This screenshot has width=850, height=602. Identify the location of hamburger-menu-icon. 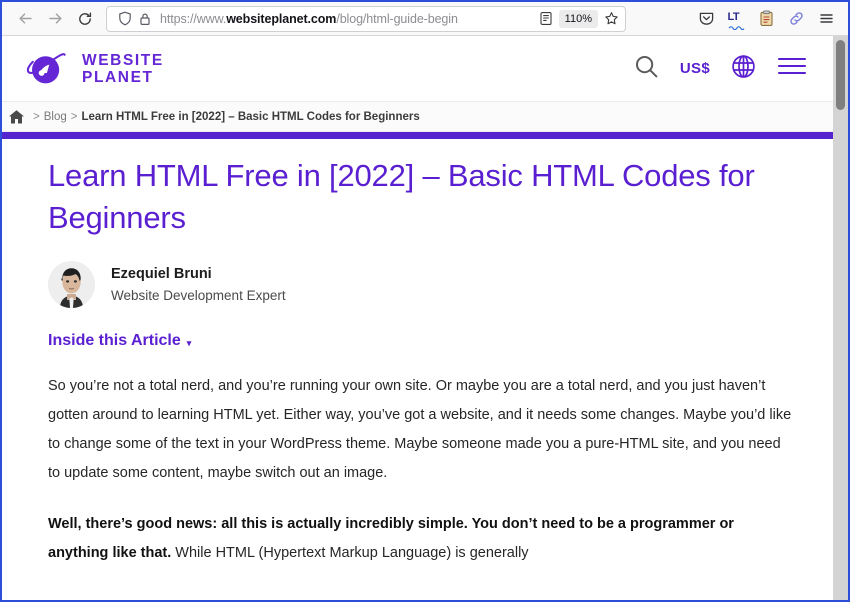
(826, 19).